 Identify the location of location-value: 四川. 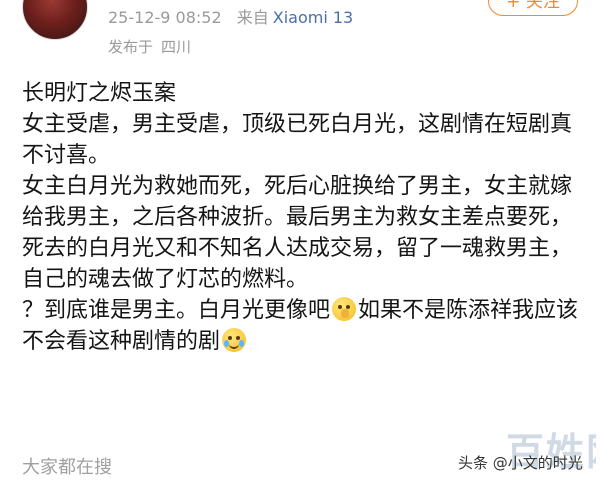
(176, 47).